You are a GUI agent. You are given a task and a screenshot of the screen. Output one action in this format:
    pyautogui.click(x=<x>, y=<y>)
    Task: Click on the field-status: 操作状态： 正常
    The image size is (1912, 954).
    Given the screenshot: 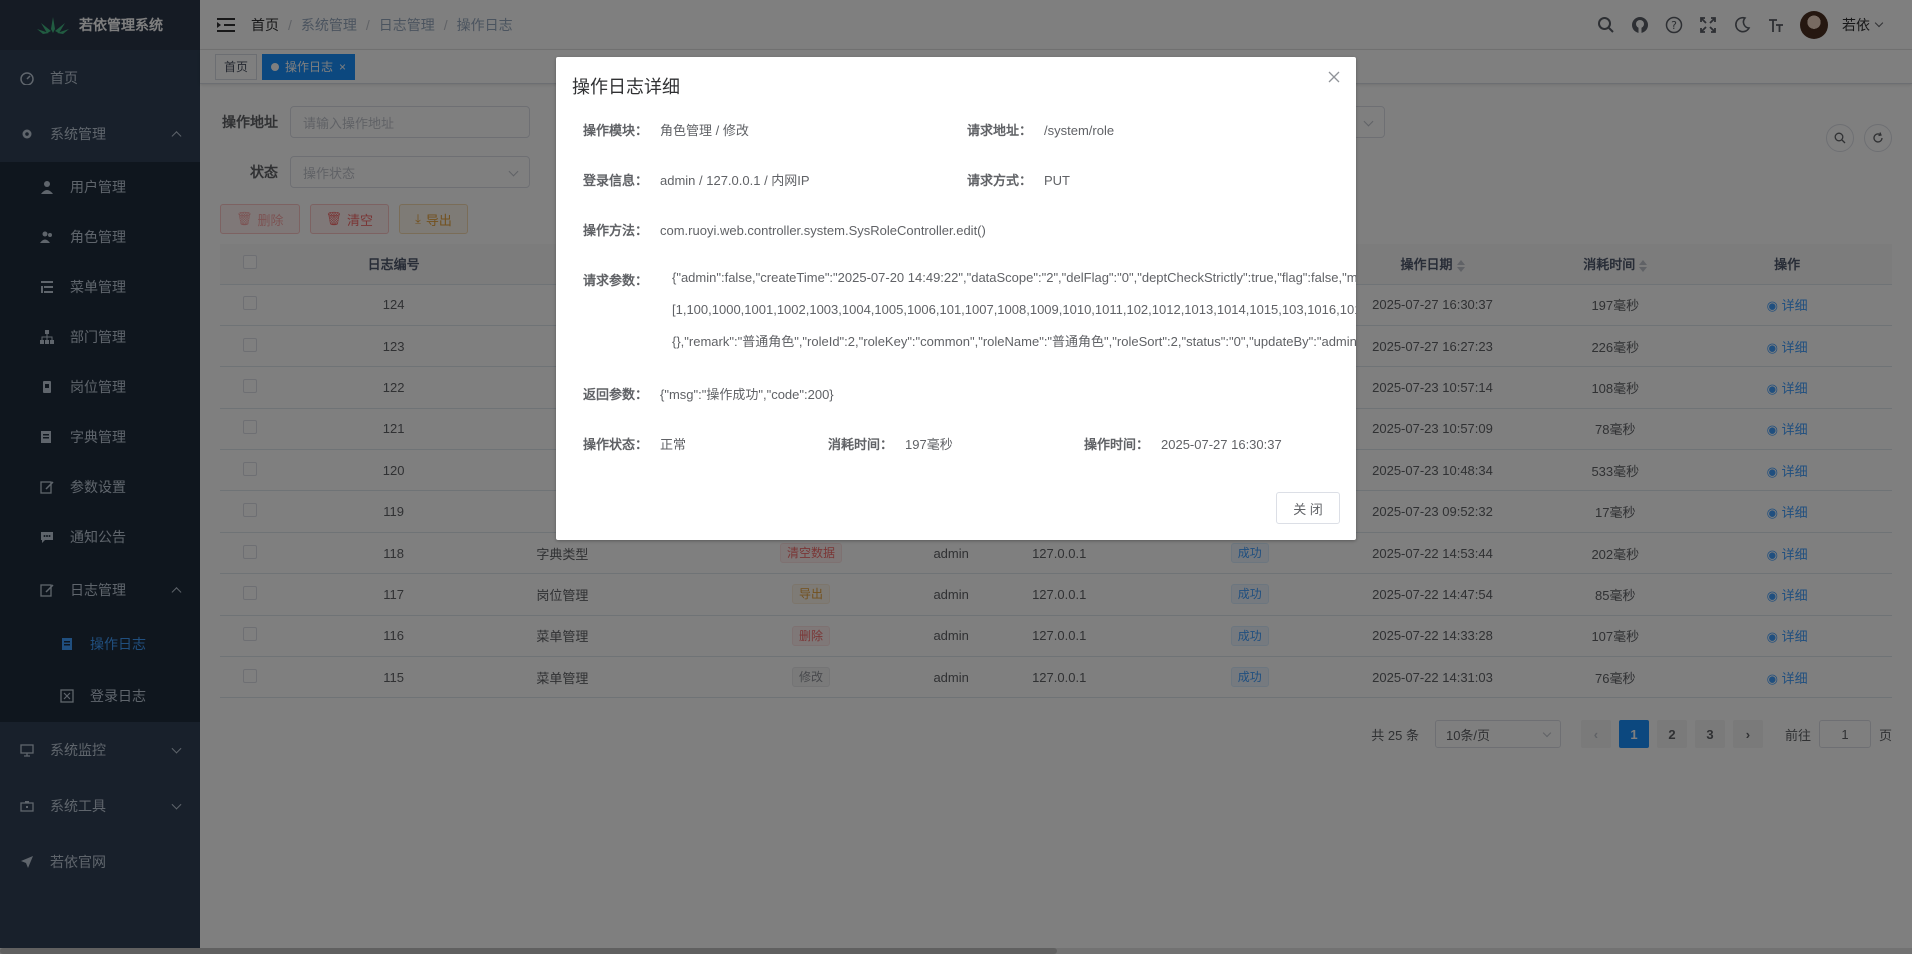 What is the action you would take?
    pyautogui.click(x=634, y=444)
    